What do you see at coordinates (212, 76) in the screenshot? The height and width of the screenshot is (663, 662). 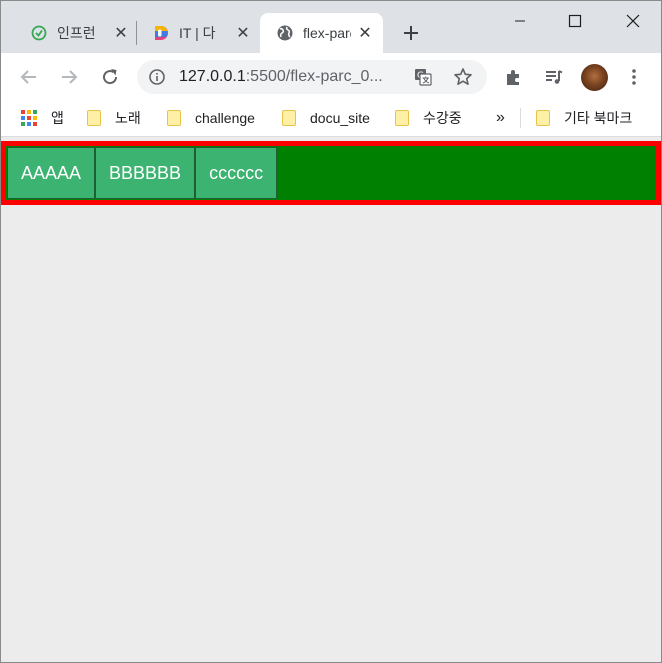 I see `url-host: 127.0.0.1` at bounding box center [212, 76].